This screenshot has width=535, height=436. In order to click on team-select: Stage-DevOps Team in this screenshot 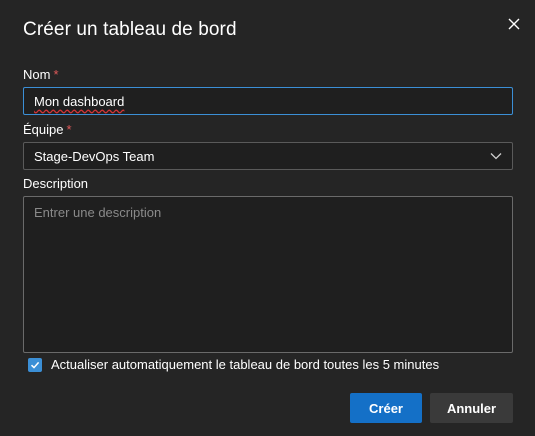, I will do `click(268, 156)`.